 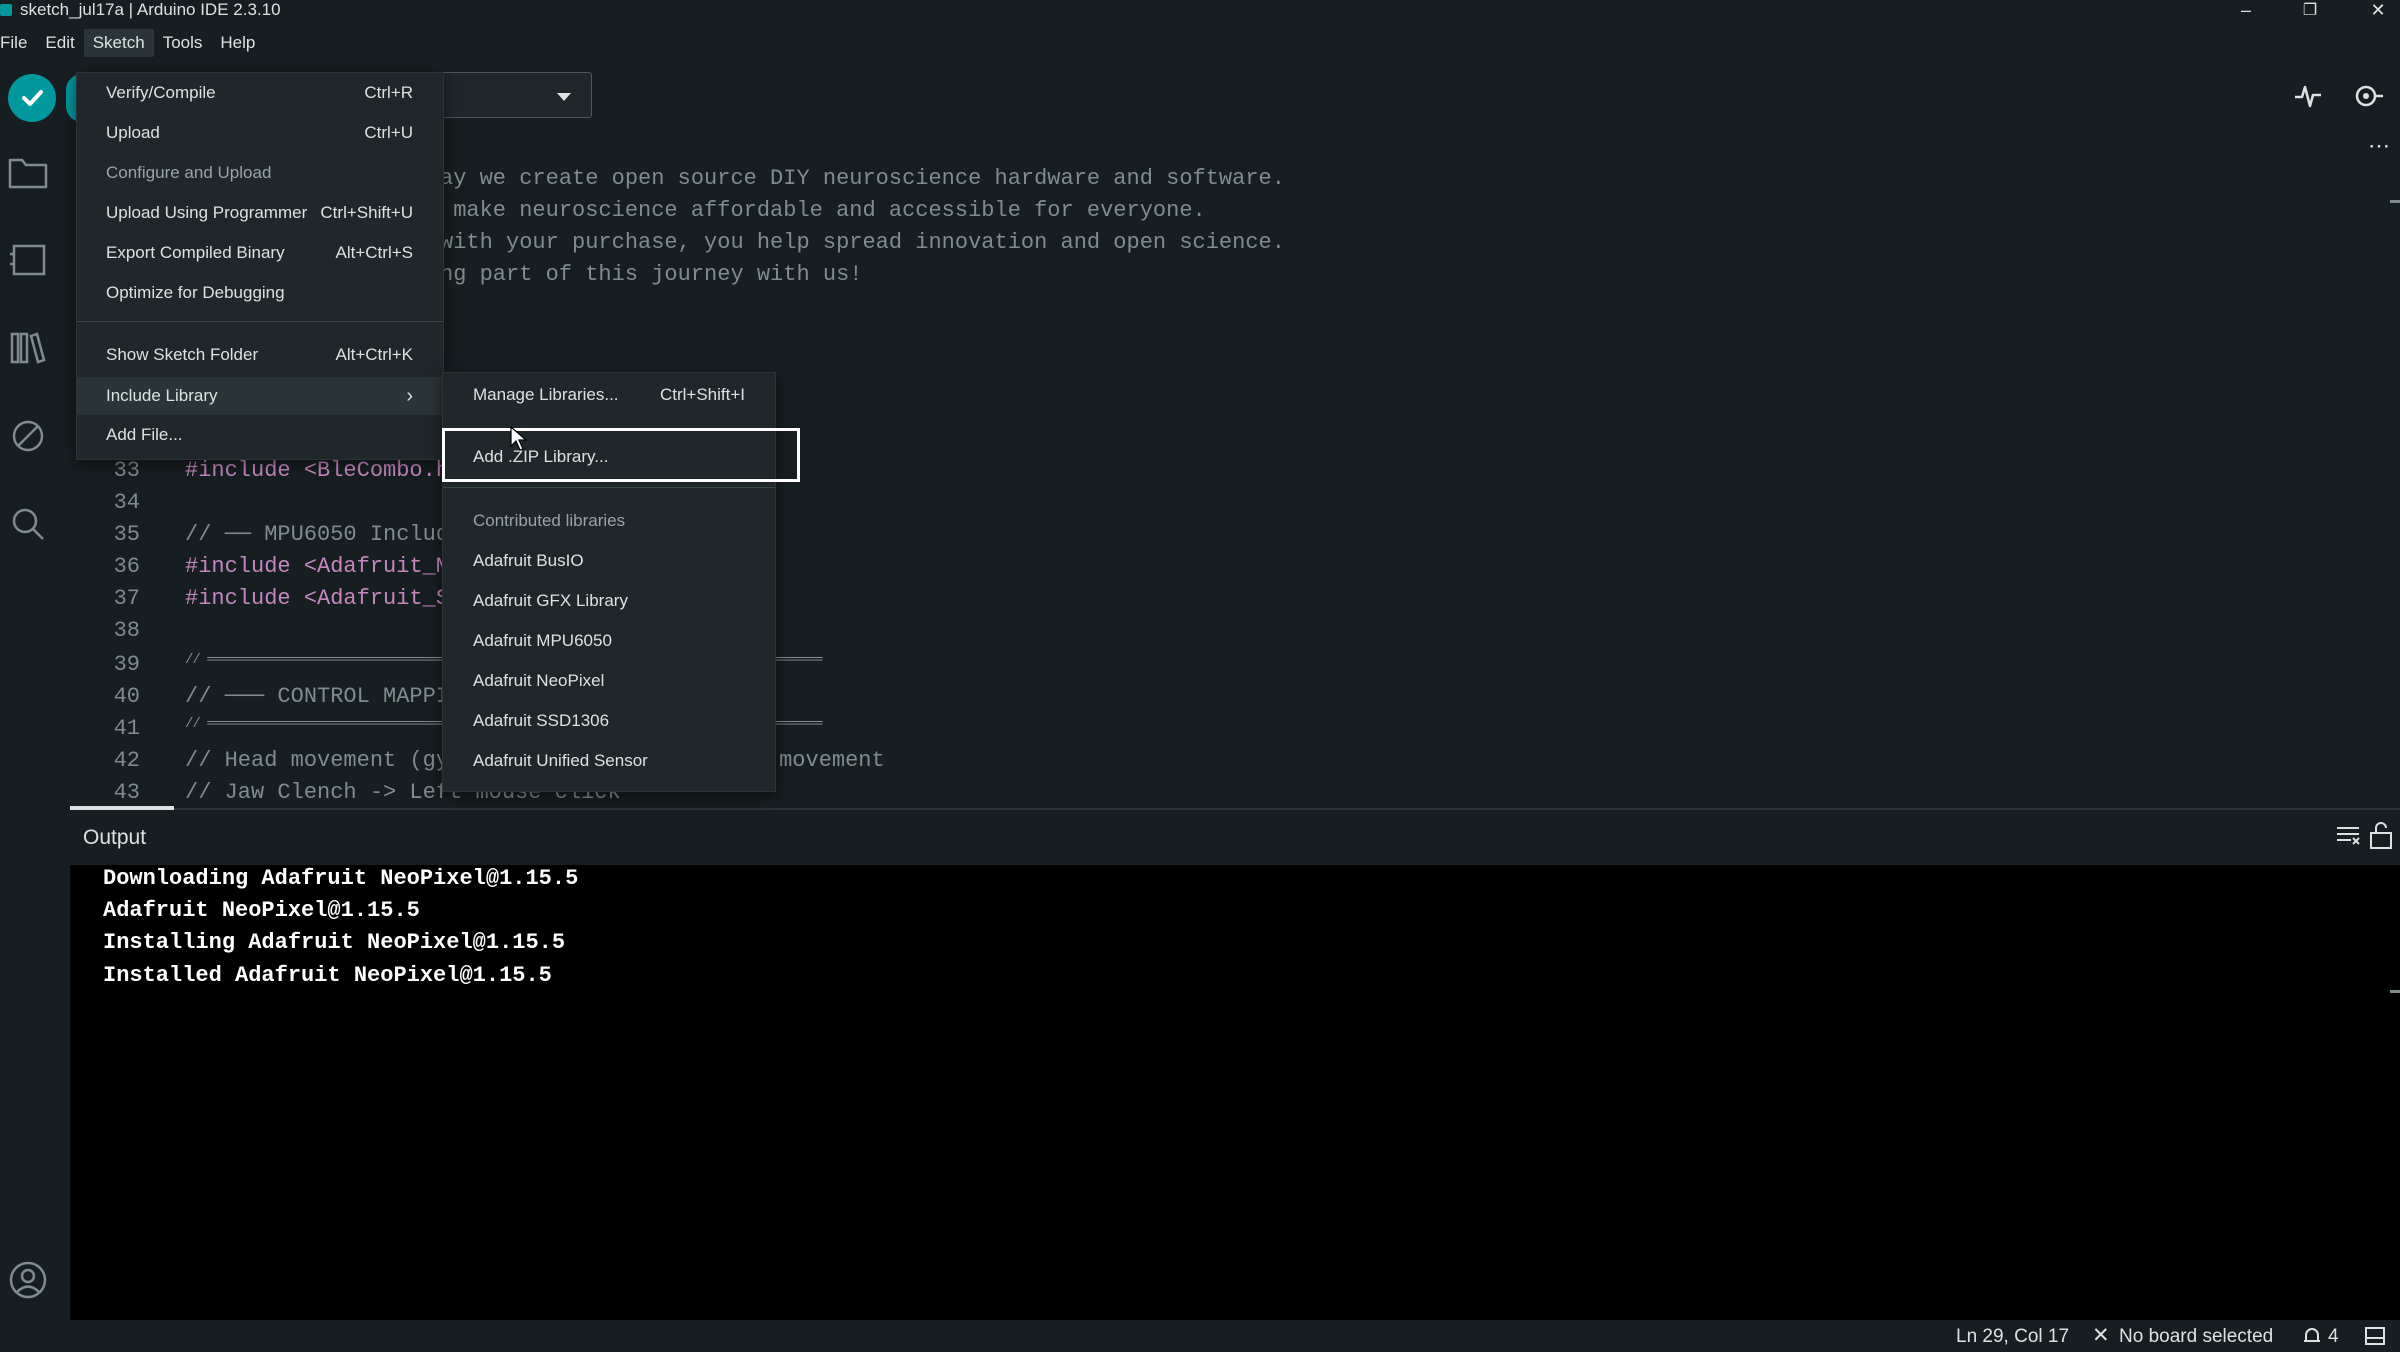 What do you see at coordinates (28, 524) in the screenshot?
I see `search-icon` at bounding box center [28, 524].